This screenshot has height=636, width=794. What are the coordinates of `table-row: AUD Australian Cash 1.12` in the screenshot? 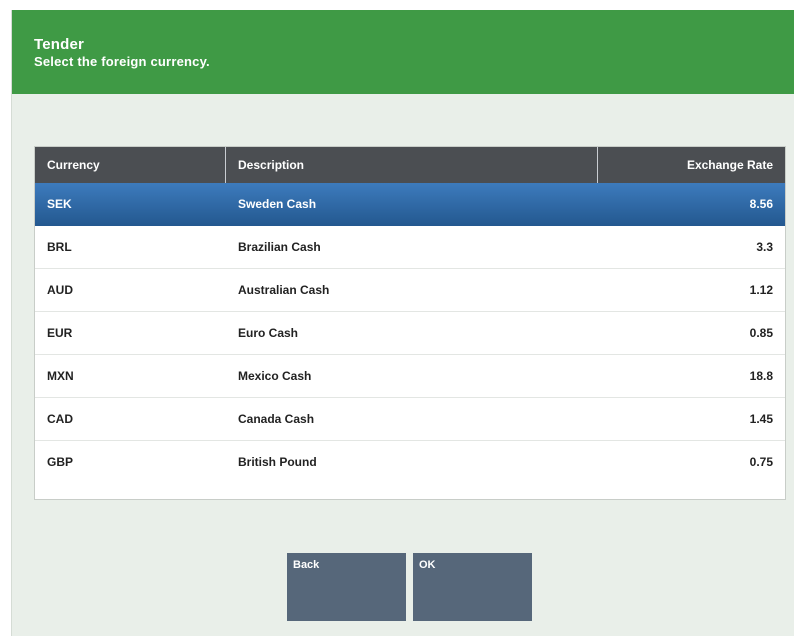 It's located at (410, 290).